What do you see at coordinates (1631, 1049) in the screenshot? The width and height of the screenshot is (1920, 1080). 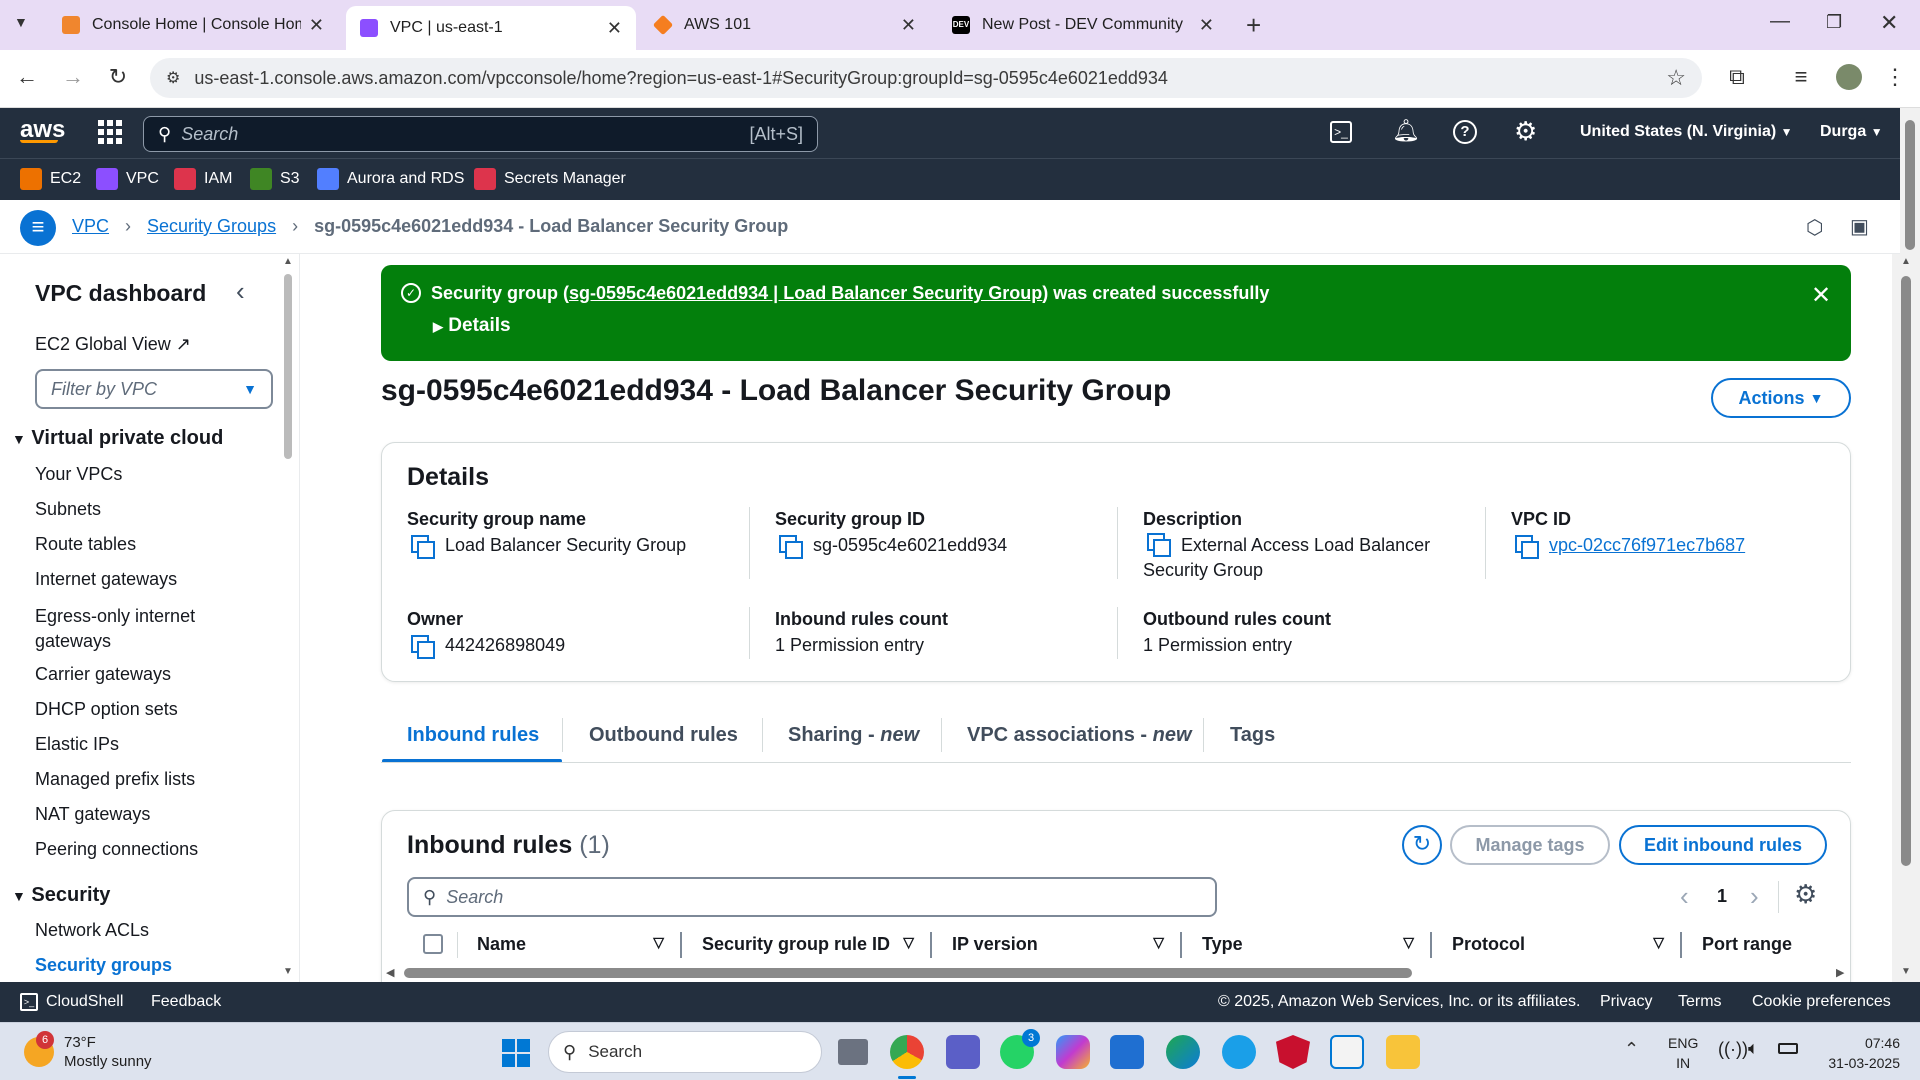 I see `show-hidden-icons-chevron: ⌃` at bounding box center [1631, 1049].